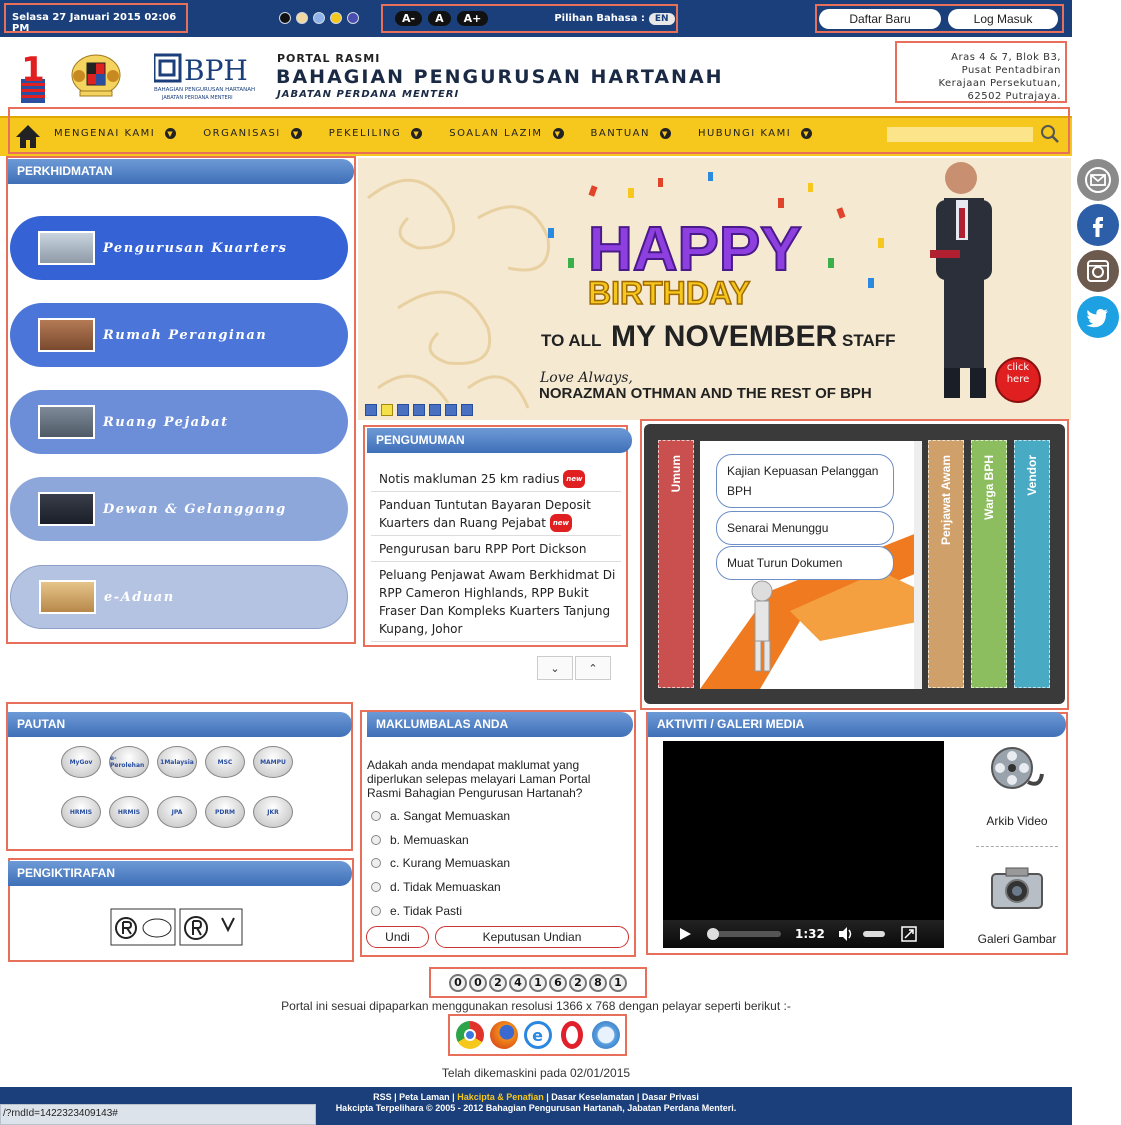 This screenshot has height=1125, width=1121. I want to click on chevron-down-icon: ▼, so click(558, 133).